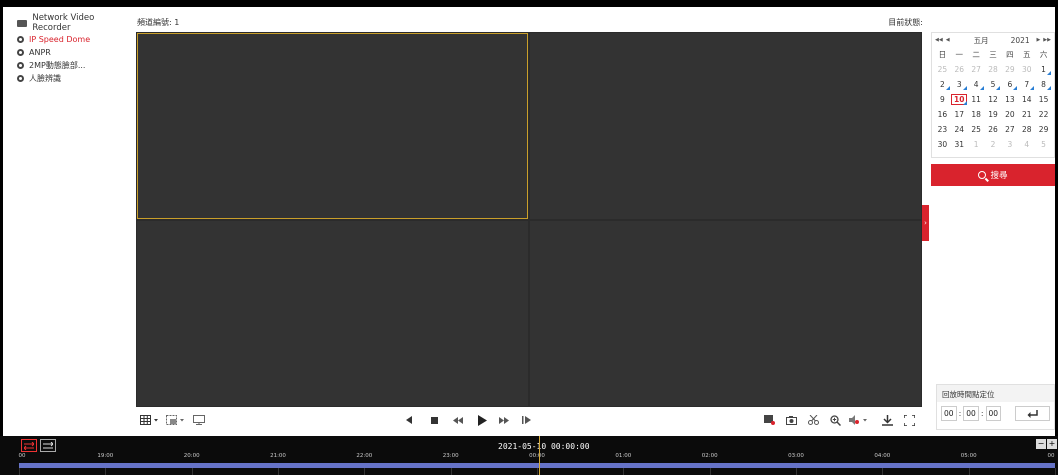 Image resolution: width=1058 pixels, height=475 pixels. I want to click on playback-toolbar, so click(529, 420).